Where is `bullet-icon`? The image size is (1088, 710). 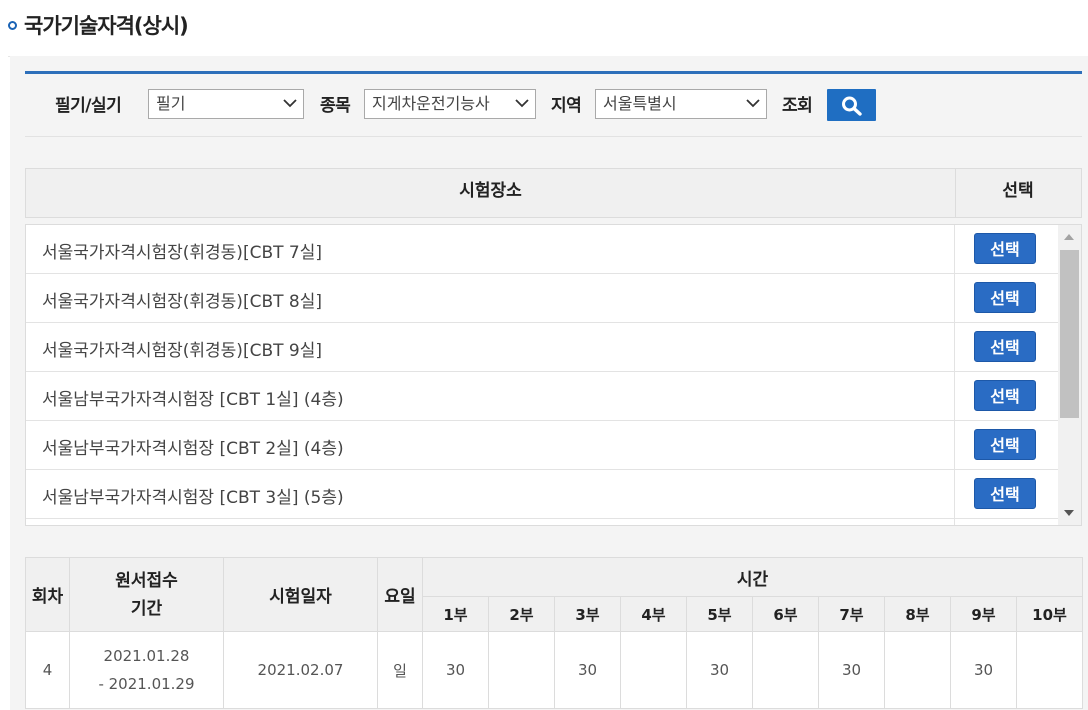
bullet-icon is located at coordinates (12, 25).